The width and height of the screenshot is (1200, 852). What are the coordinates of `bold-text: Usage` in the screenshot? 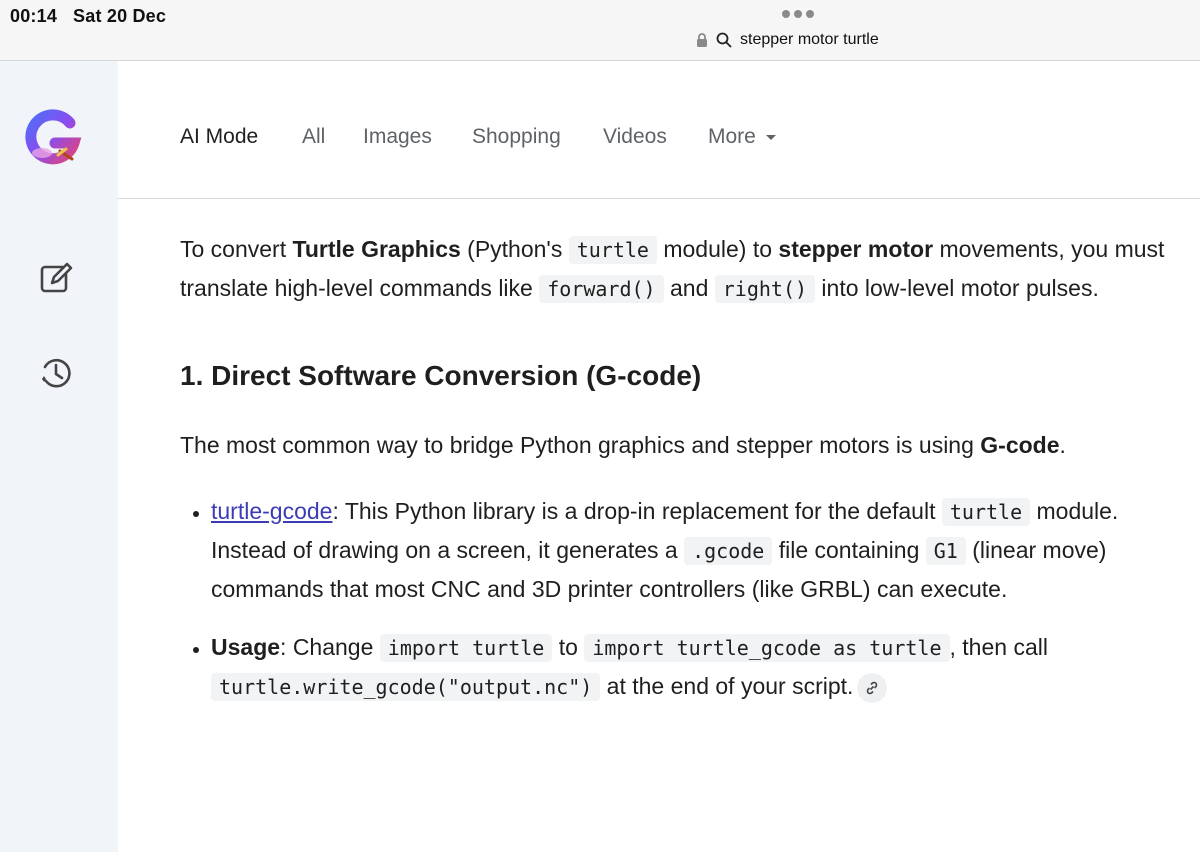 It's located at (246, 647).